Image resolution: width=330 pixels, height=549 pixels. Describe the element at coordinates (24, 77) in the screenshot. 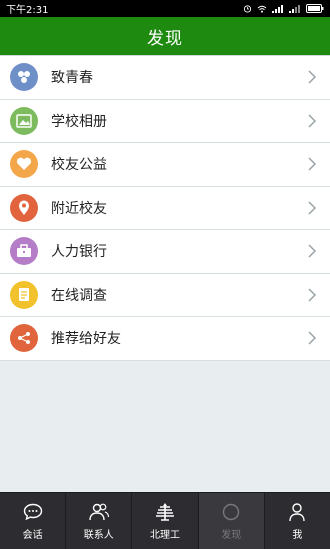

I see `youth-icon` at that location.